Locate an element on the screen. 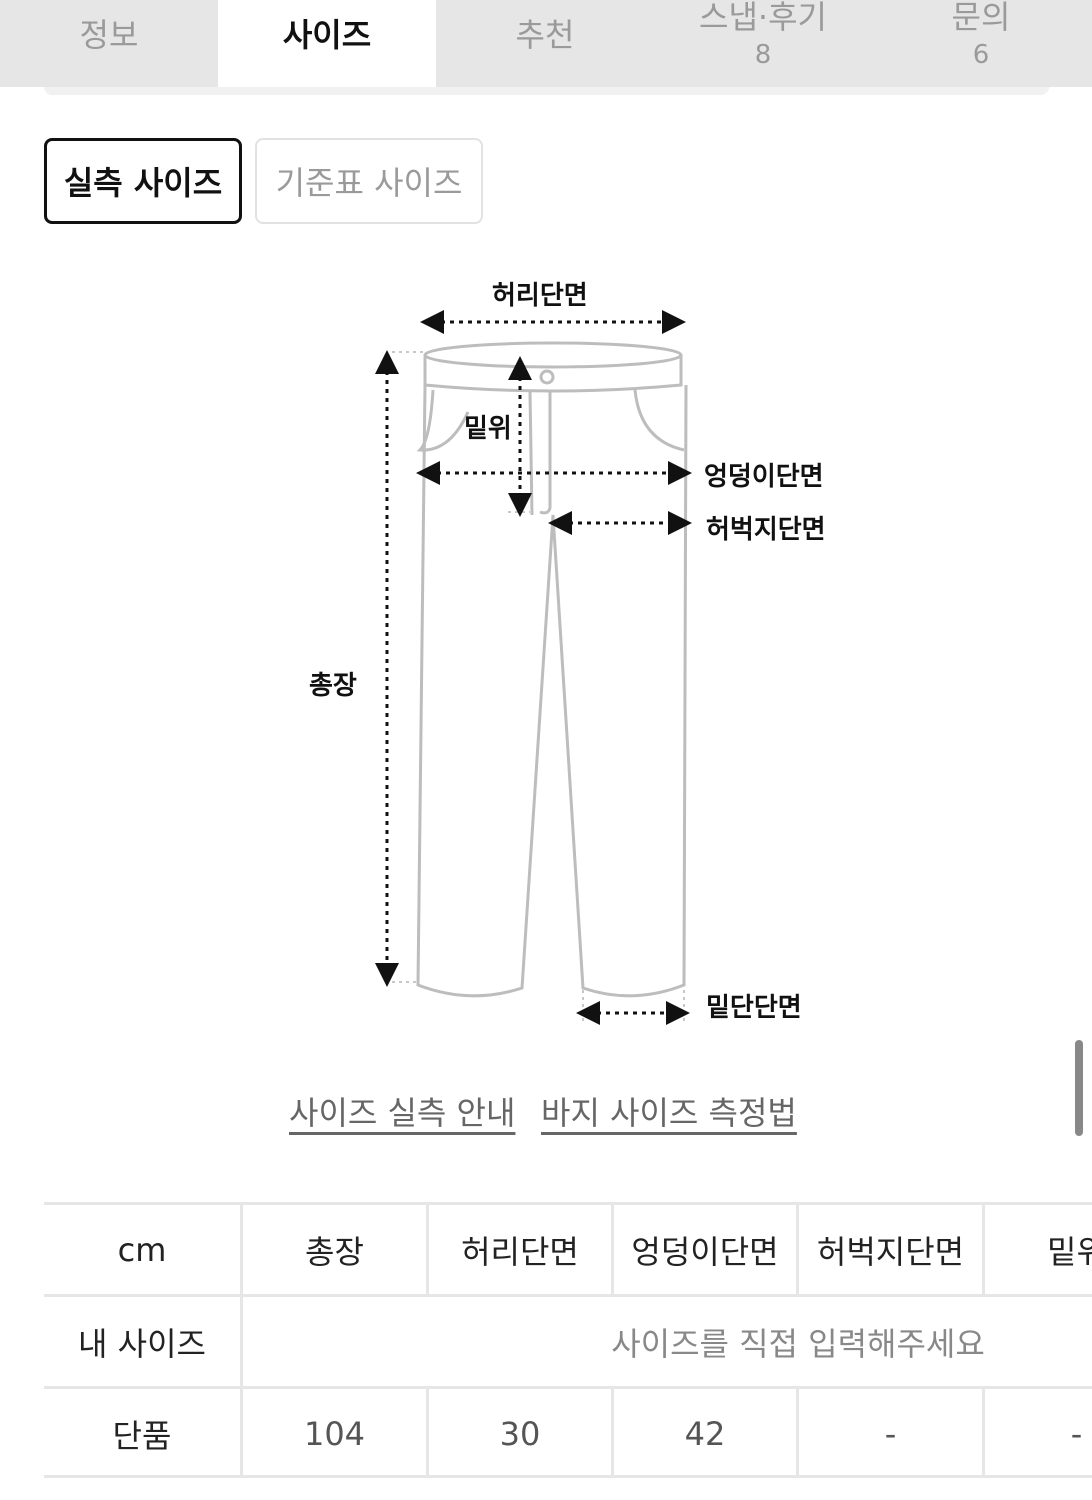 This screenshot has width=1092, height=1500. table-header-row: cm 총장 허리단면 엉덩이단면 허벅지단면 밑위 is located at coordinates (568, 1248).